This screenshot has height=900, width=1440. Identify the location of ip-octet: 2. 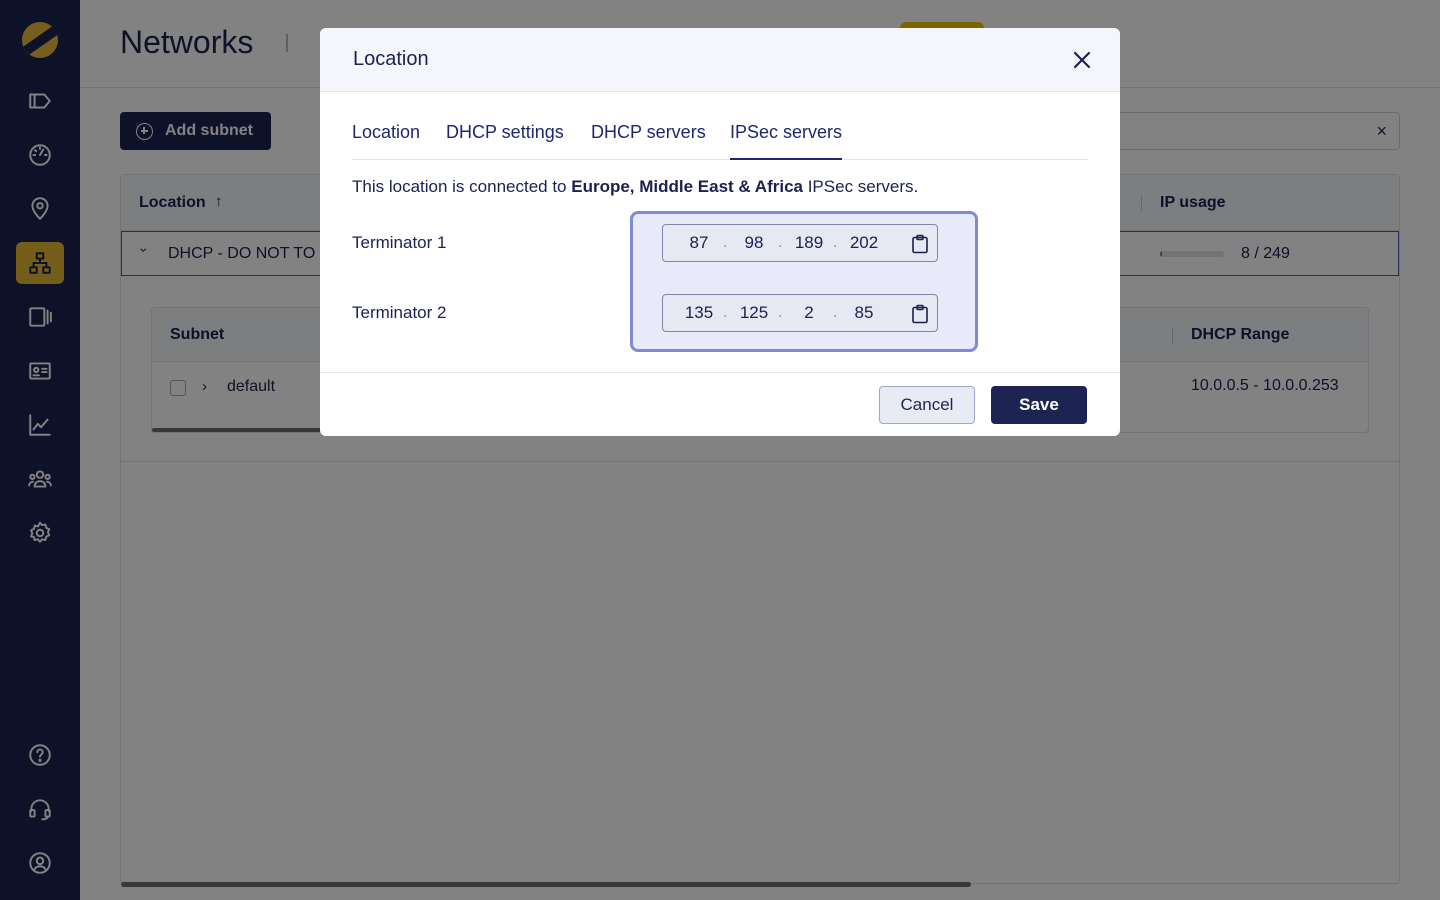
(809, 312).